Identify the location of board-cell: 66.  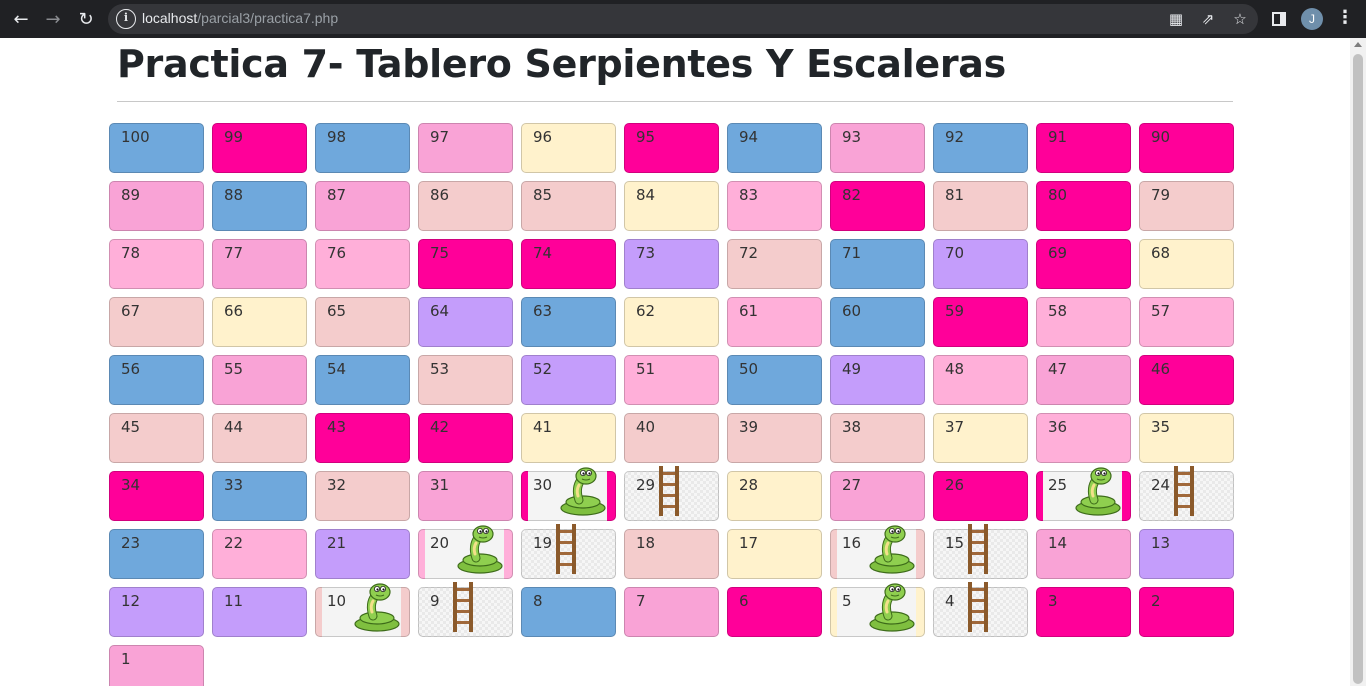
(259, 322).